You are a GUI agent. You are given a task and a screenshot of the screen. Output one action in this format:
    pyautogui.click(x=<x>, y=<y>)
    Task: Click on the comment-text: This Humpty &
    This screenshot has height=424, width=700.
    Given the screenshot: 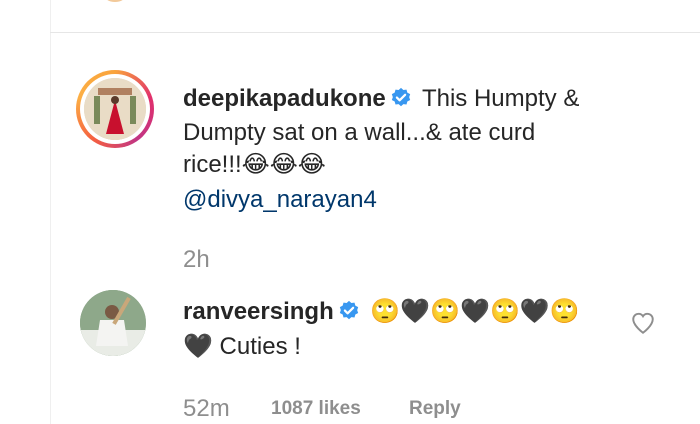 What is the action you would take?
    pyautogui.click(x=500, y=98)
    